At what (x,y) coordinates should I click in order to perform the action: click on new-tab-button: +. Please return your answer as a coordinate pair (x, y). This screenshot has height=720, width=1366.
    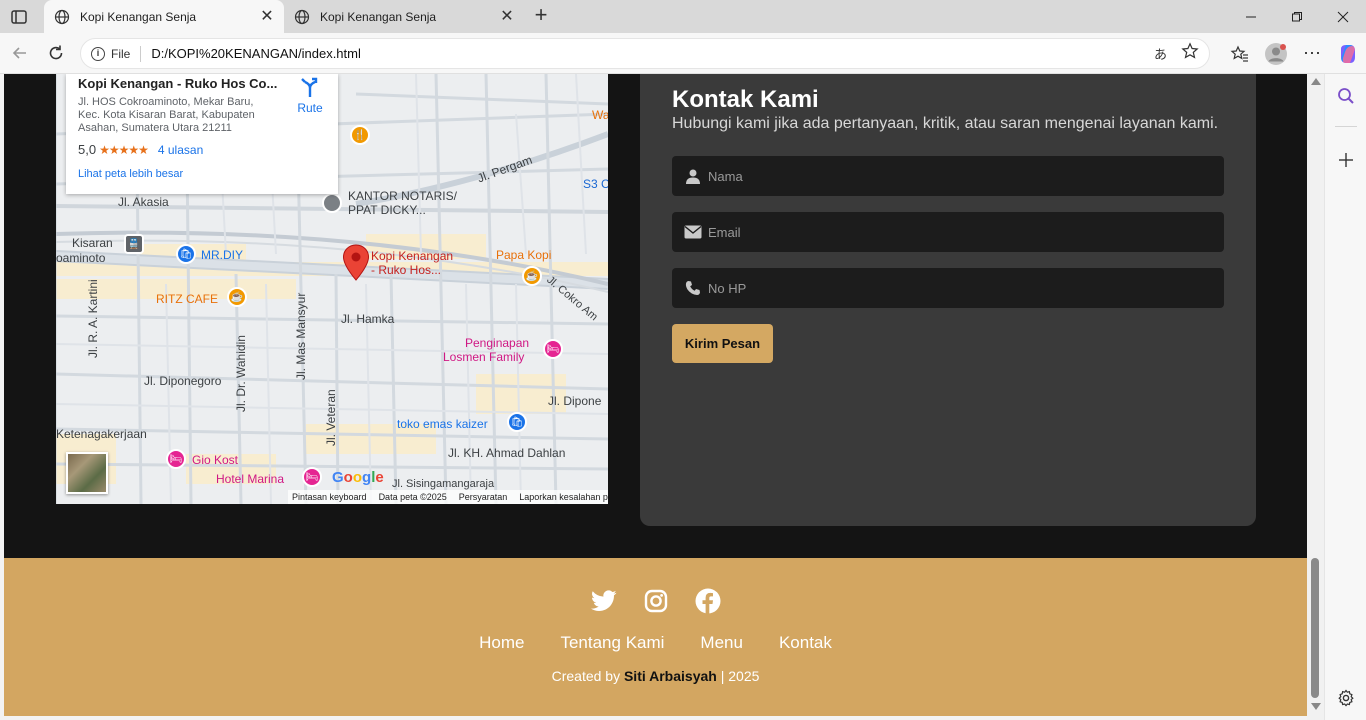
    Looking at the image, I should click on (541, 15).